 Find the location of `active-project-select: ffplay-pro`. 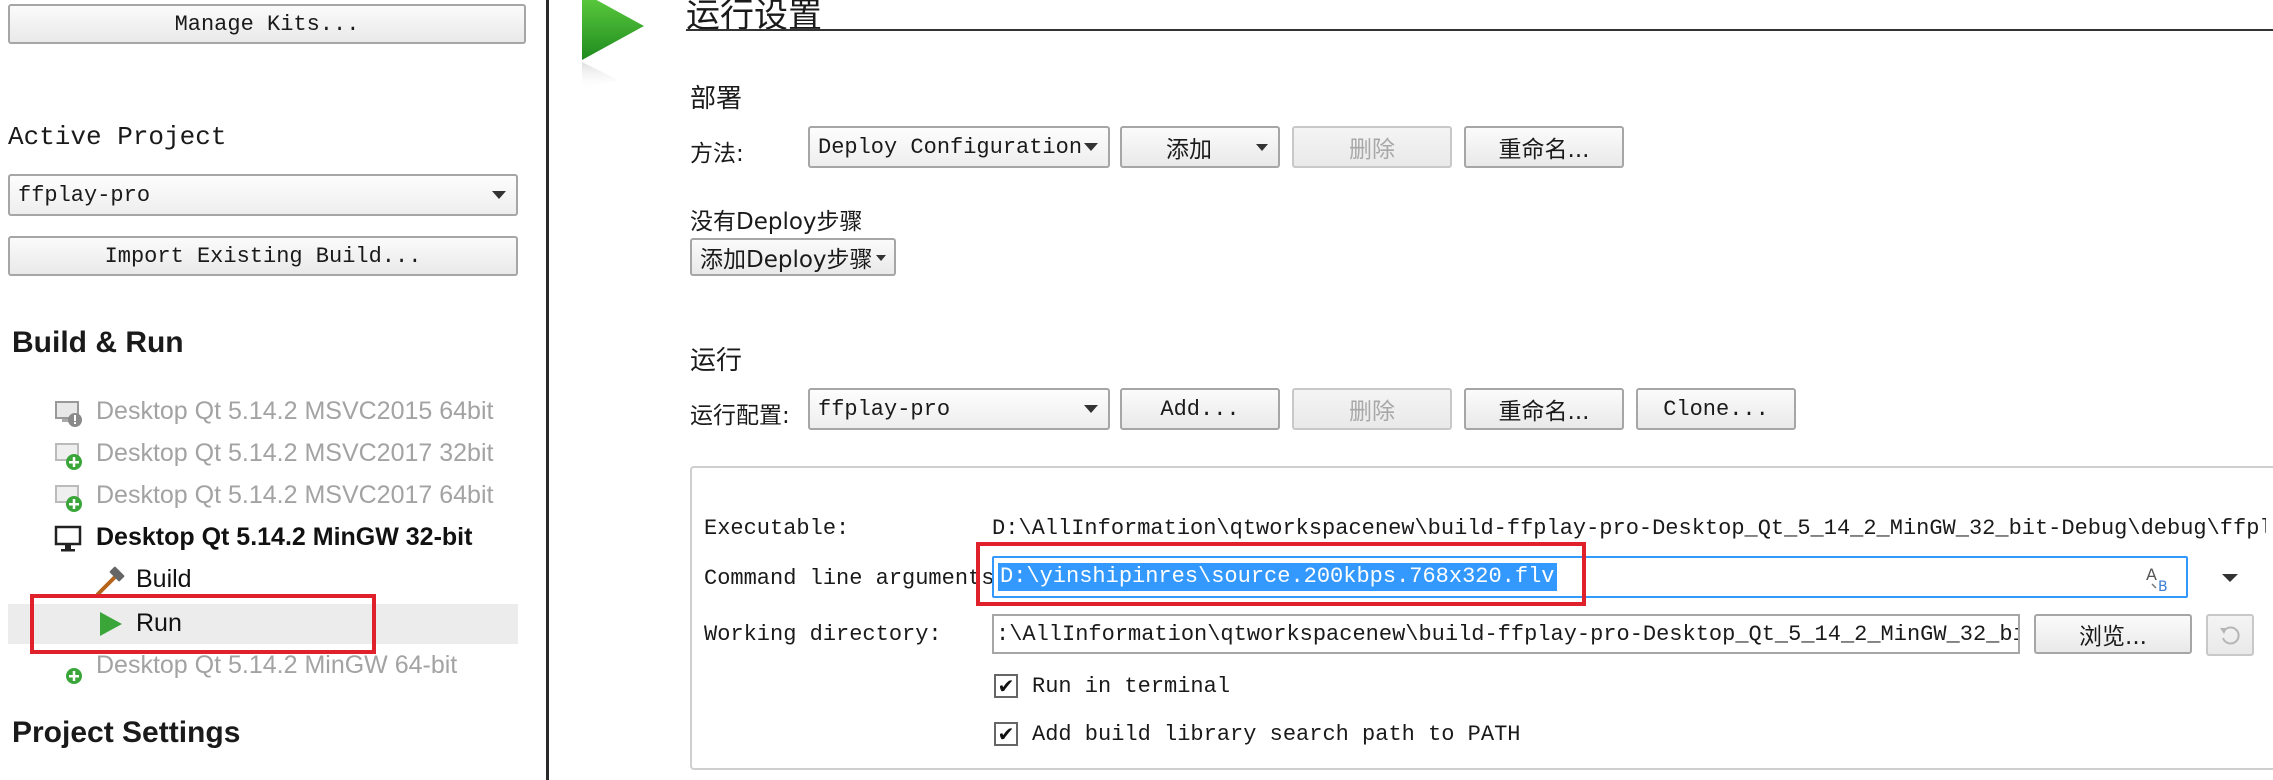

active-project-select: ffplay-pro is located at coordinates (263, 195).